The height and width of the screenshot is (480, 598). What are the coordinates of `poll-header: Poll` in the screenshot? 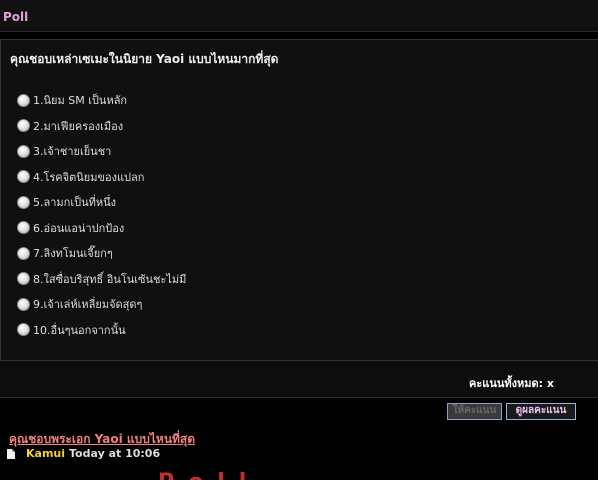 It's located at (299, 16).